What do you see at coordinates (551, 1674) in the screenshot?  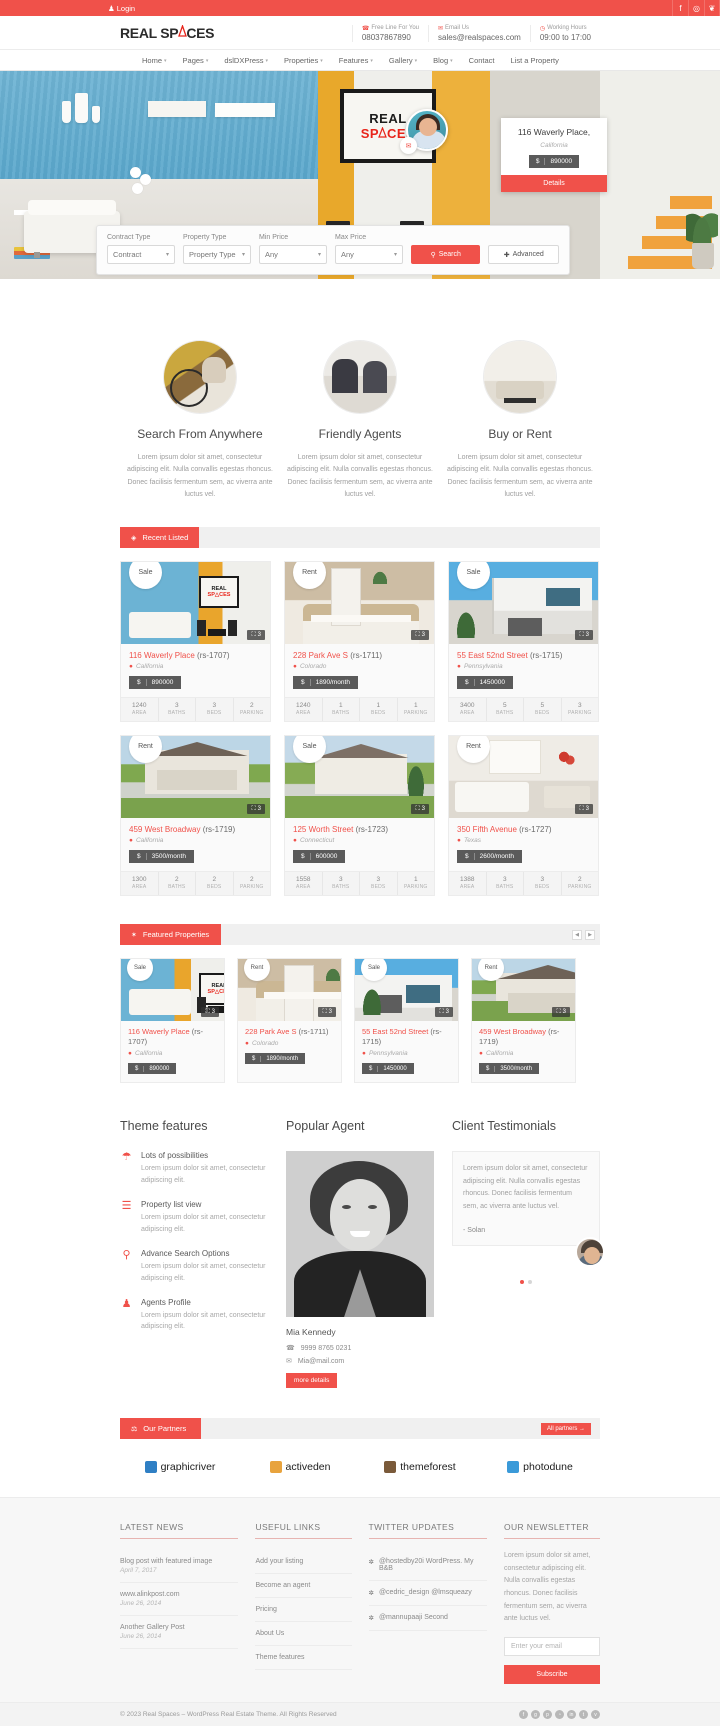 I see `newsletter-subscribe-button: Subscribe` at bounding box center [551, 1674].